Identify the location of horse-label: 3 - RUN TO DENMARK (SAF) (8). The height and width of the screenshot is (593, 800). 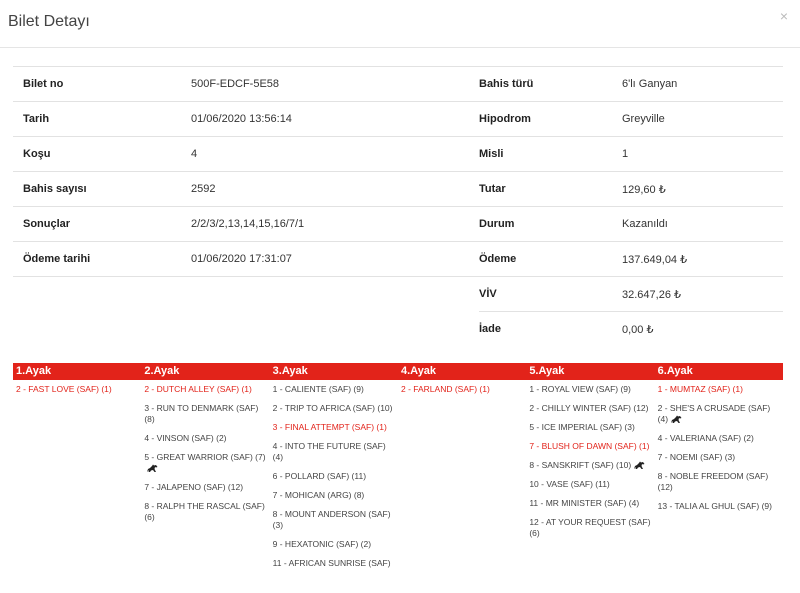
(201, 413).